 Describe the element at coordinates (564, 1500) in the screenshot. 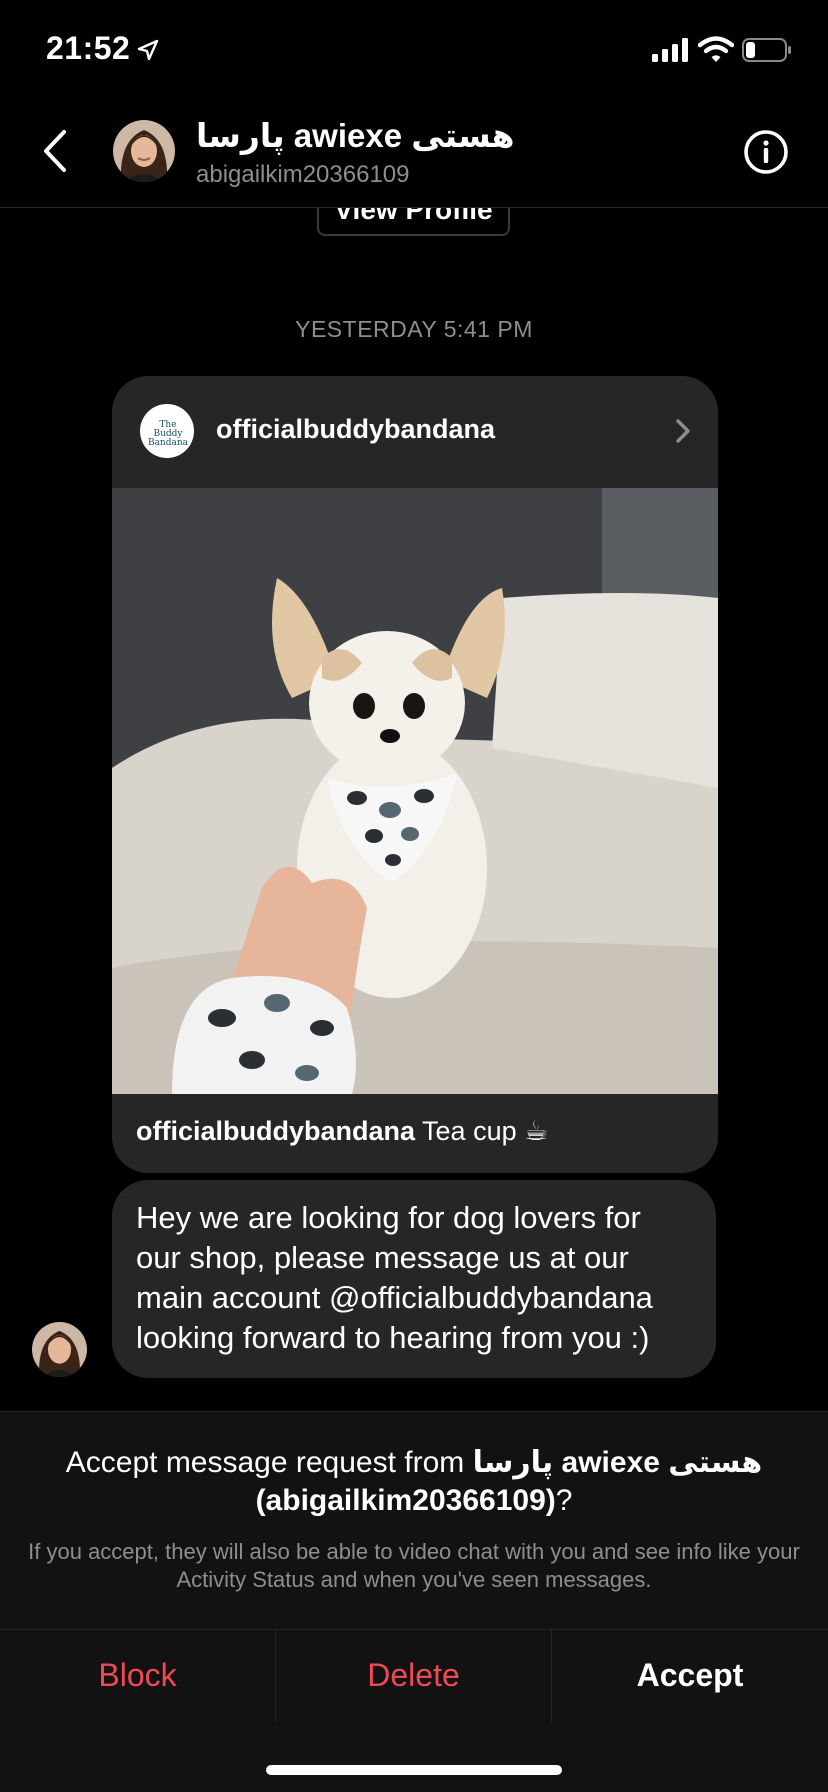

I see `request-title-suffix: ?` at that location.